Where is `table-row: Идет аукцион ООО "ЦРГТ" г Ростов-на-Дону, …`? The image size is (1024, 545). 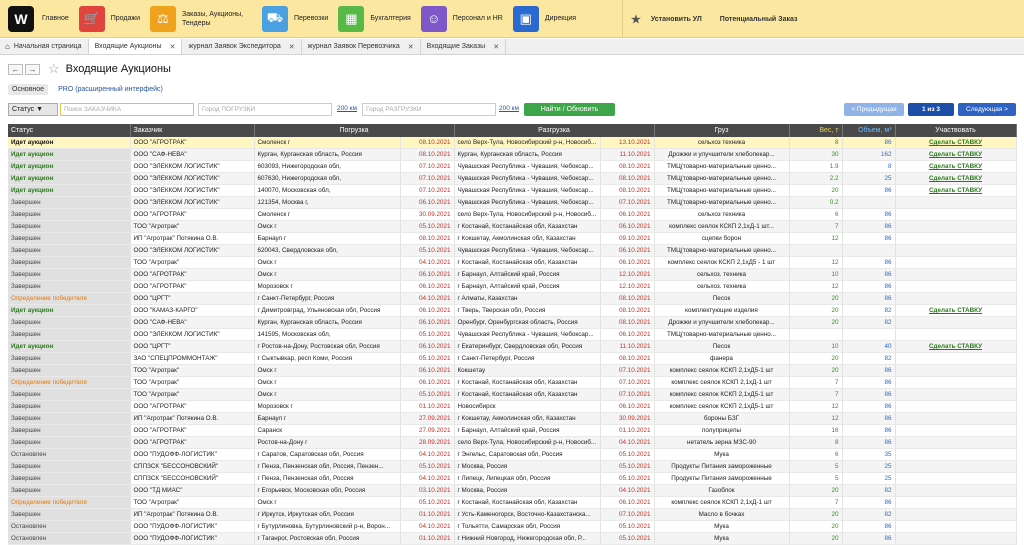
table-row: Идет аукцион ООО "ЦРГТ" г Ростов-на-Дону, … is located at coordinates (512, 347).